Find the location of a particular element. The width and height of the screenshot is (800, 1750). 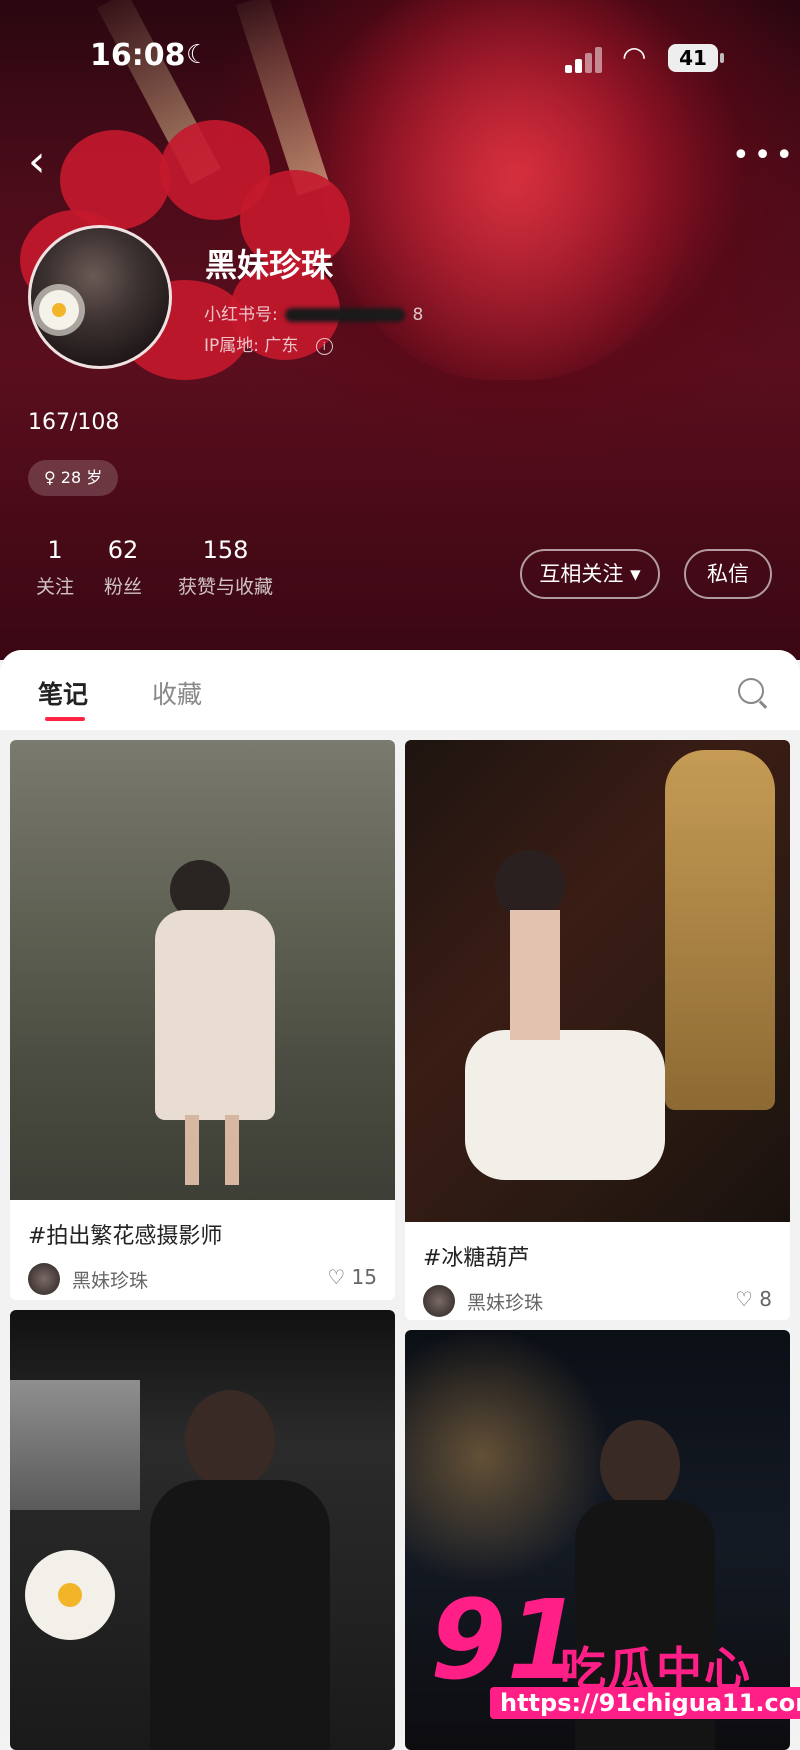

like-count: ♡ 8 is located at coordinates (753, 1299).